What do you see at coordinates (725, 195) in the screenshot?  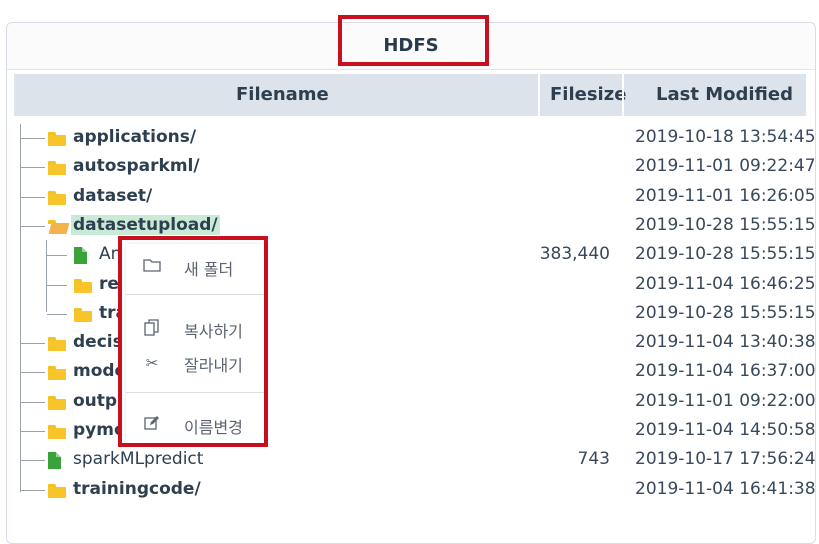 I see `item-modified: 2019-11-01 16:26:05` at bounding box center [725, 195].